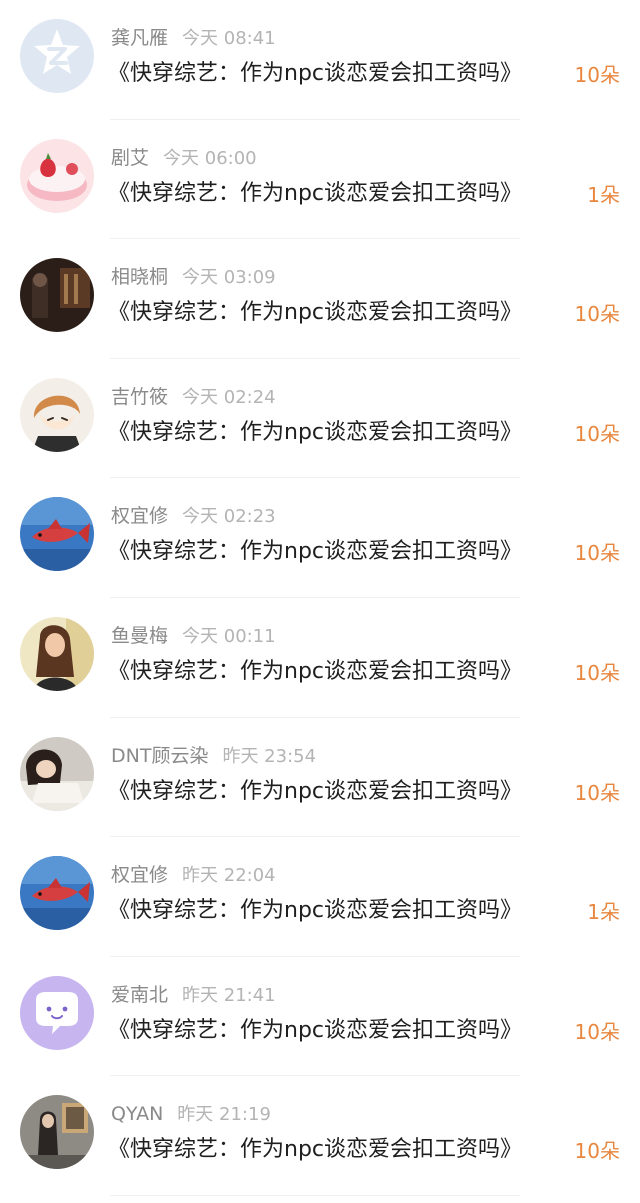 The image size is (640, 1203). What do you see at coordinates (139, 38) in the screenshot?
I see `user-name: 龚凡雁` at bounding box center [139, 38].